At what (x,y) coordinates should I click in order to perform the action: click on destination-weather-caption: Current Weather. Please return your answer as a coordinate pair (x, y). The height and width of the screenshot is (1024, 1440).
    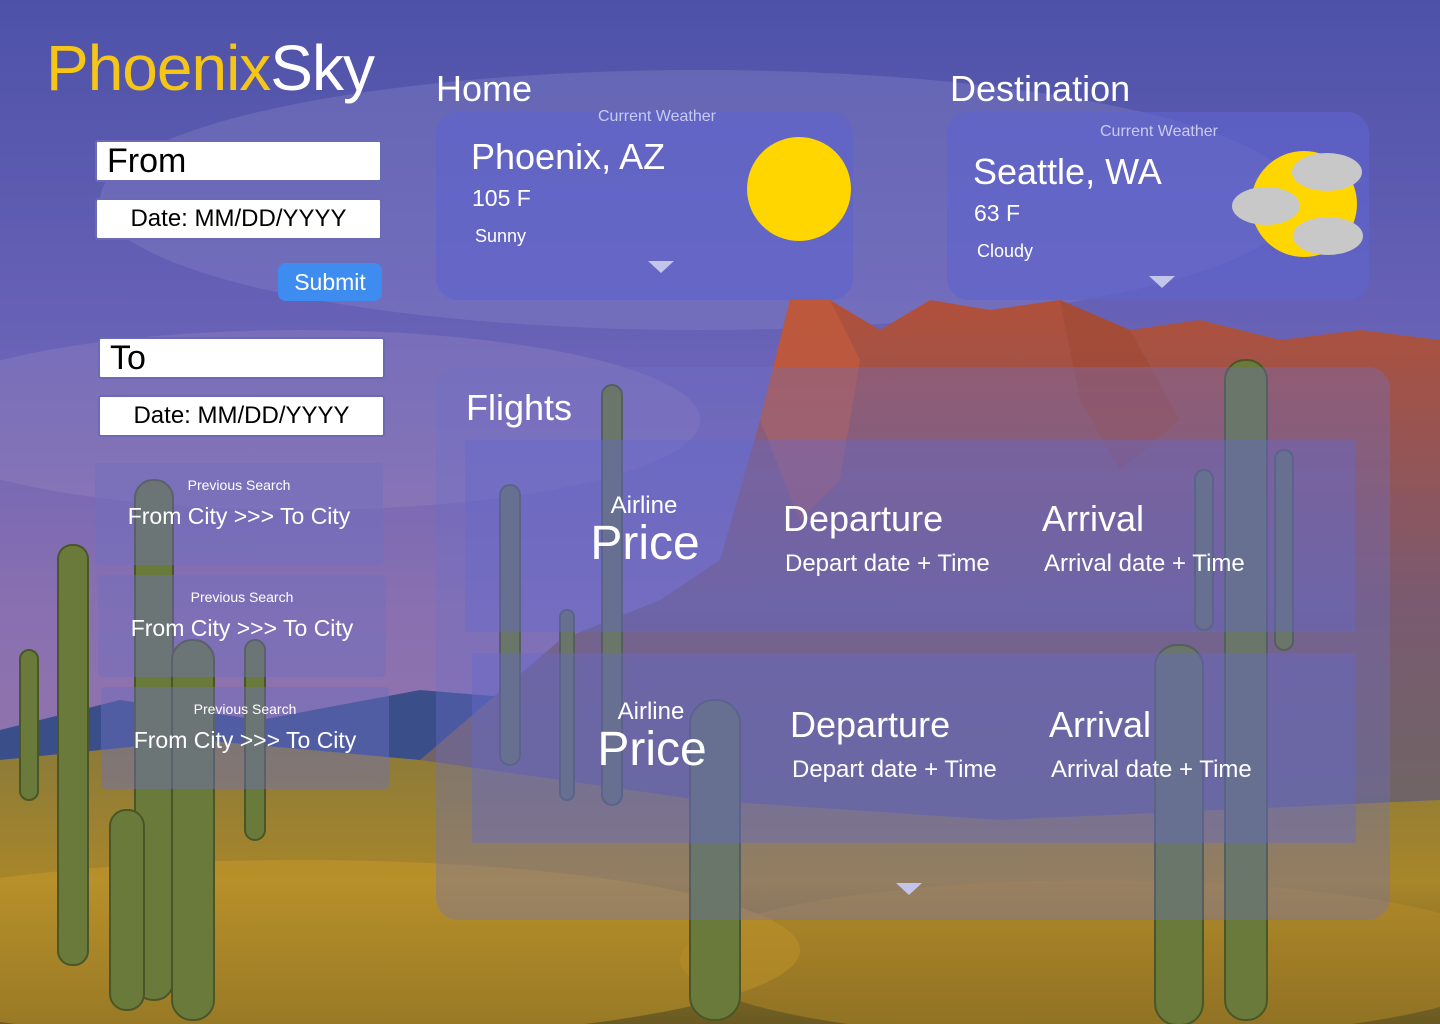
    Looking at the image, I should click on (1159, 131).